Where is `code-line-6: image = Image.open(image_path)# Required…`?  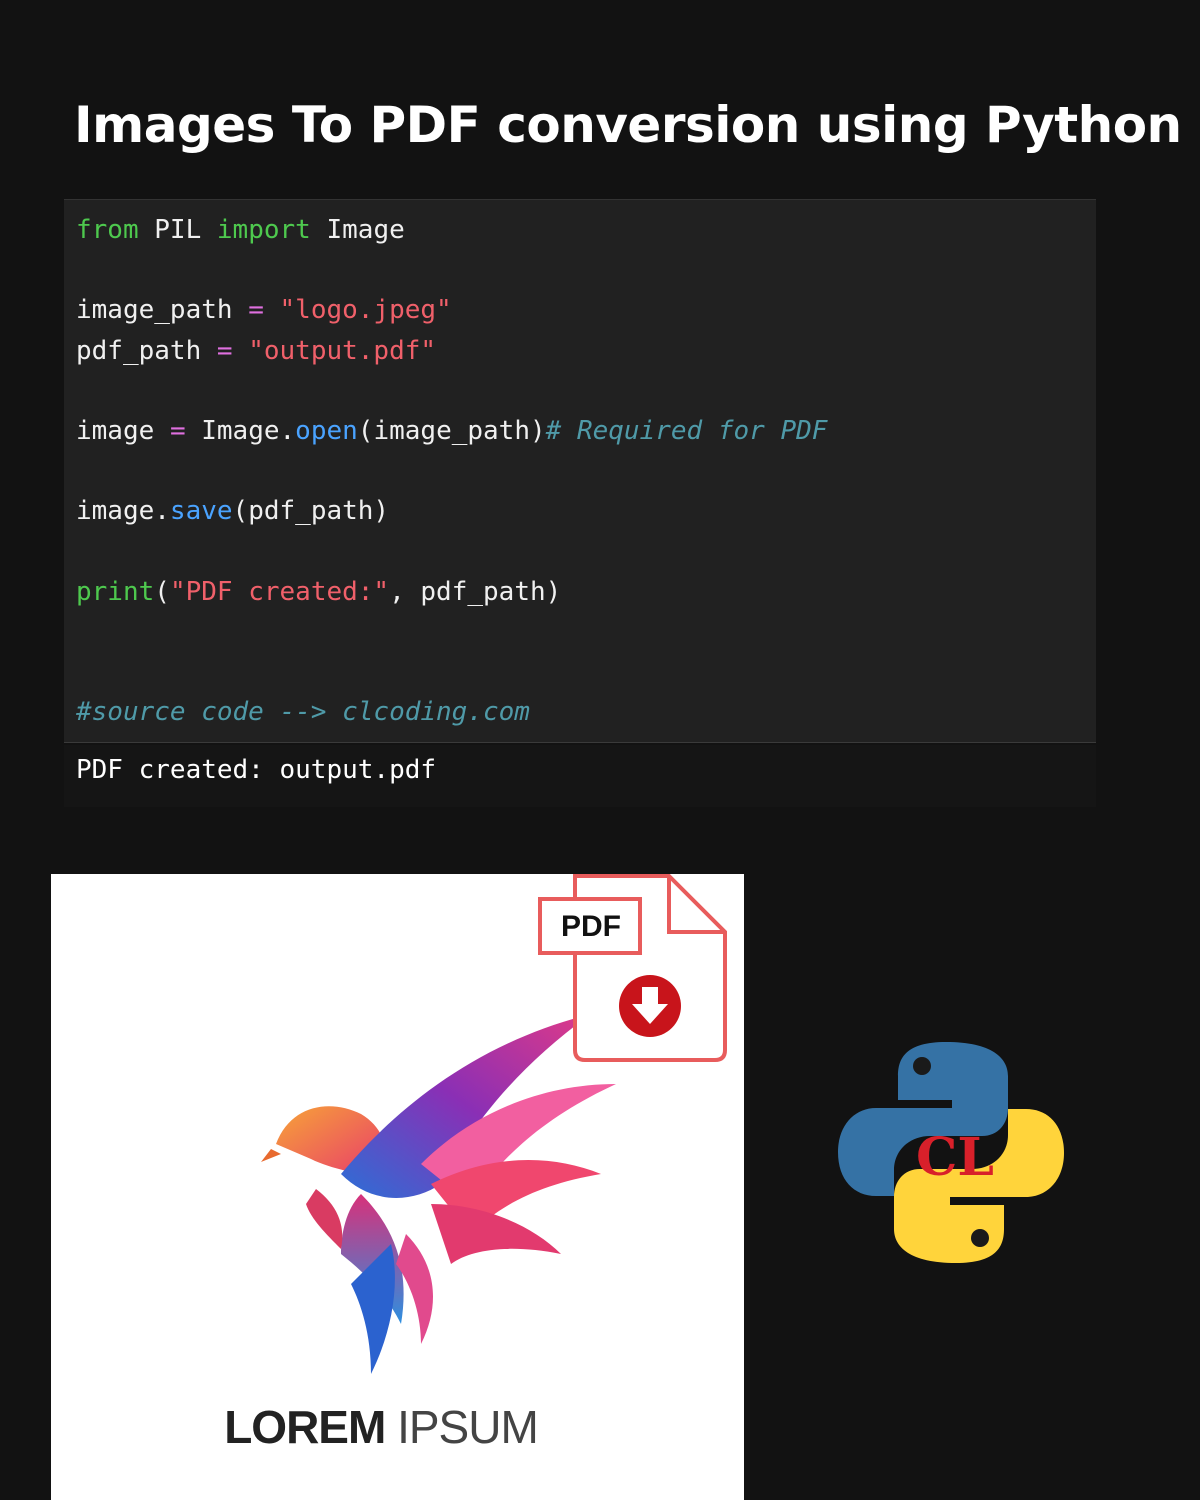 code-line-6: image = Image.open(image_path)# Required… is located at coordinates (452, 431).